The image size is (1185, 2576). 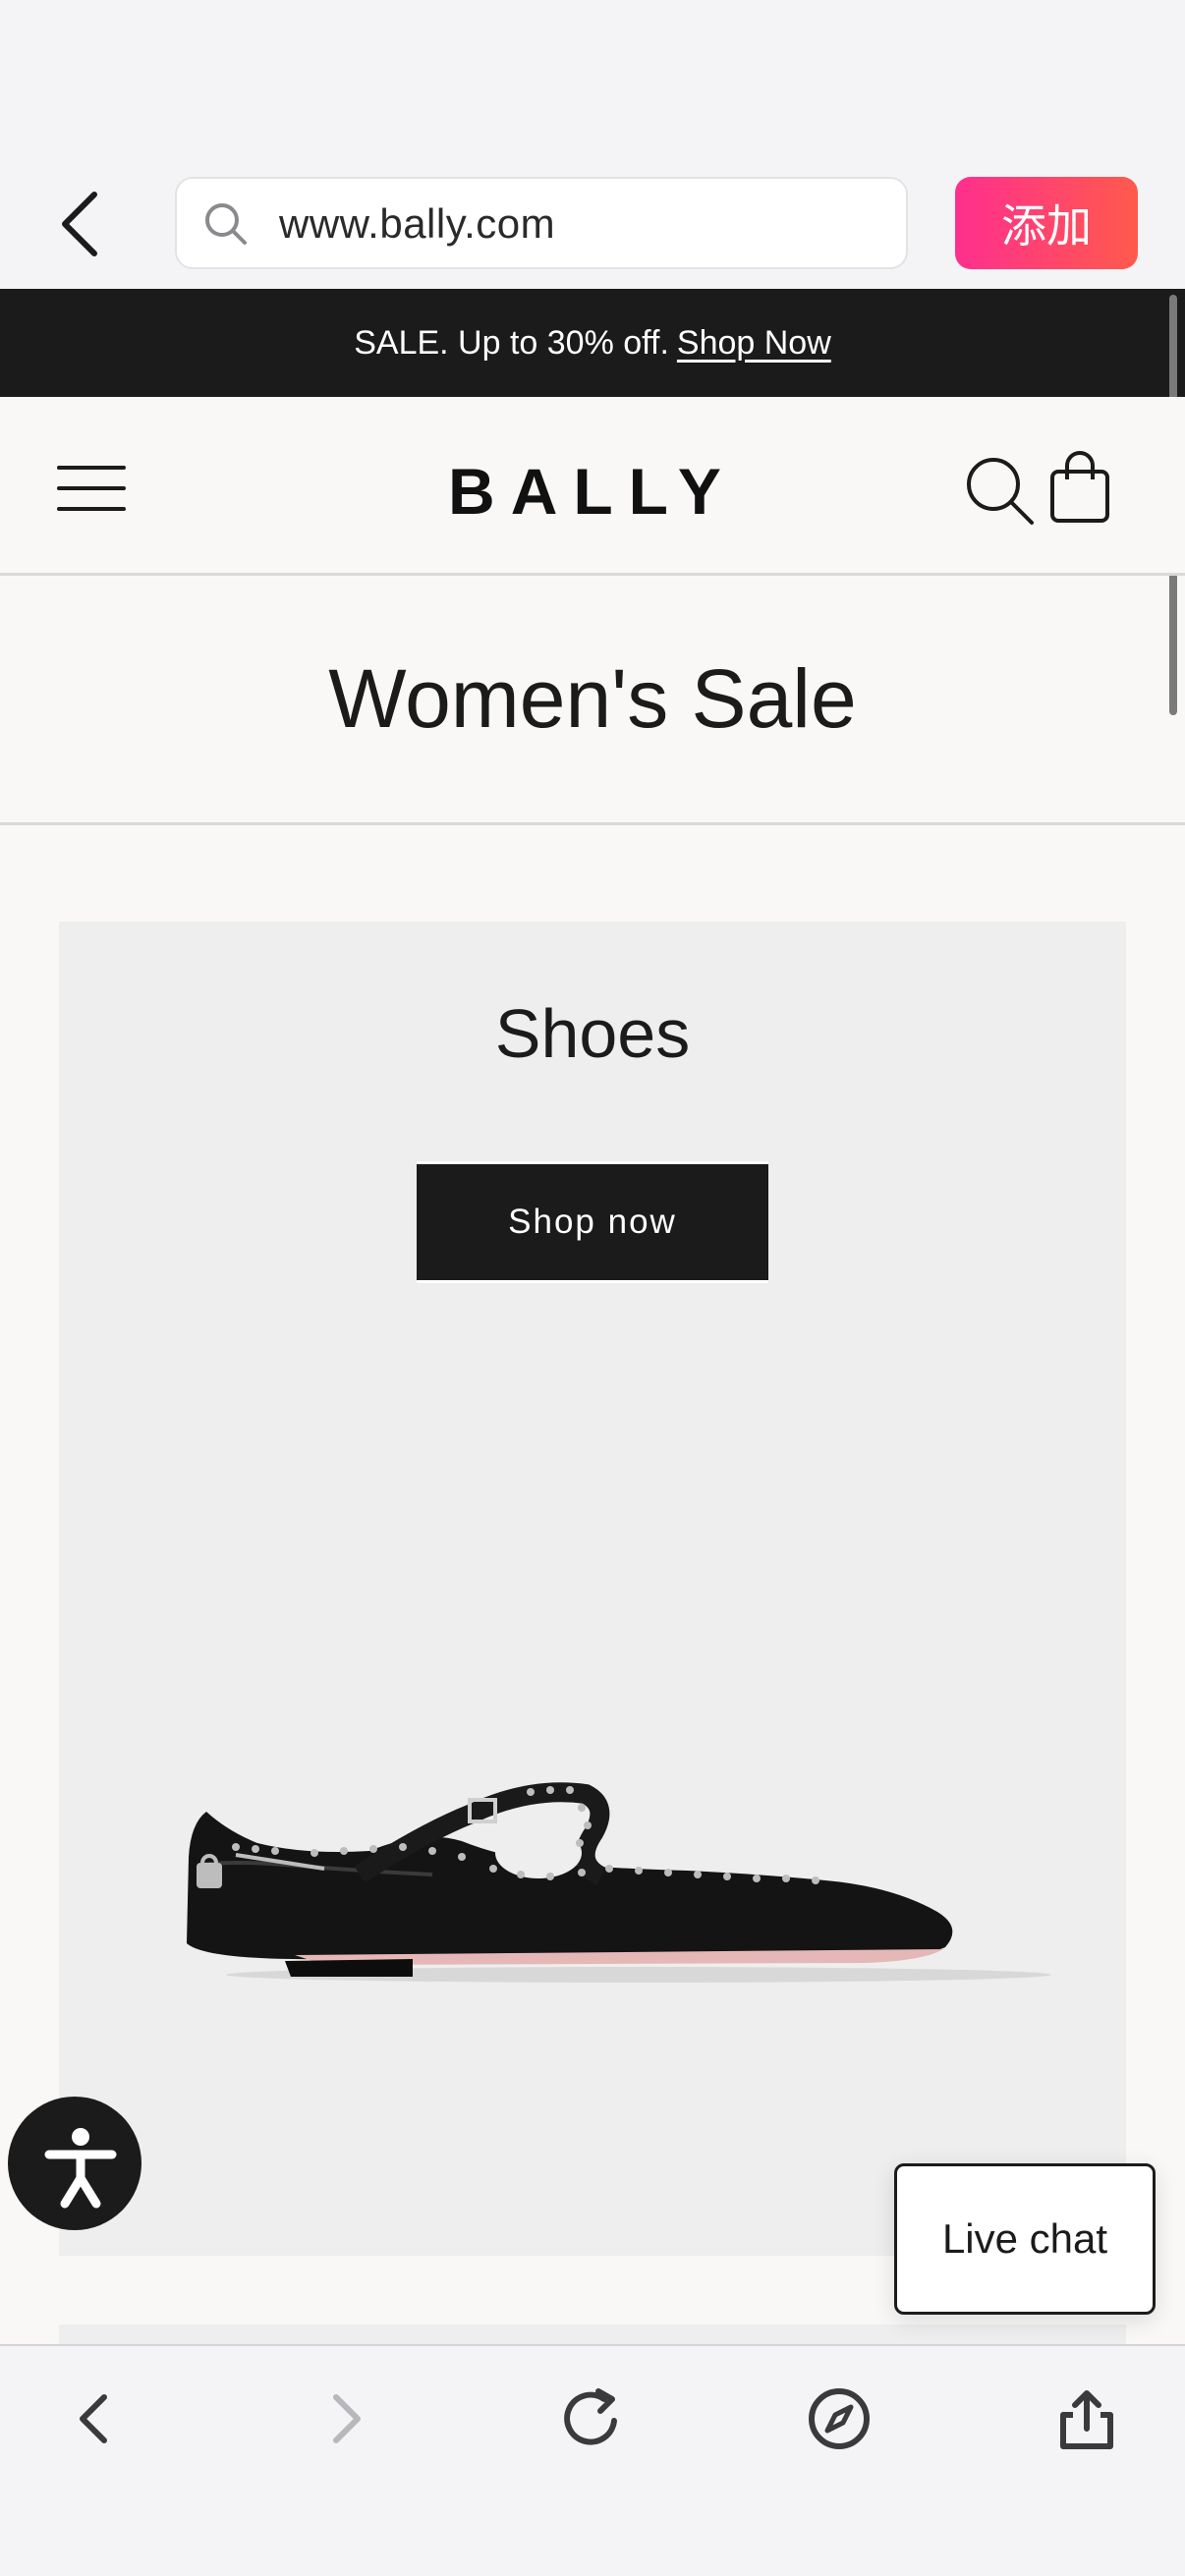 I want to click on url-field: www.bally.com, so click(x=542, y=223).